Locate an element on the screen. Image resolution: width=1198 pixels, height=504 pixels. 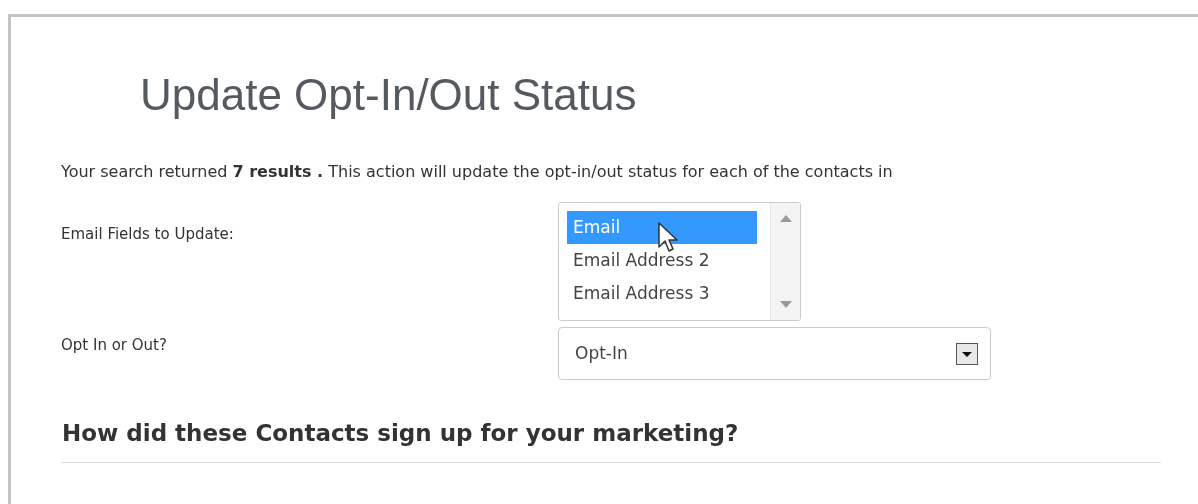
listbox-option: Email Address 3 is located at coordinates (662, 293).